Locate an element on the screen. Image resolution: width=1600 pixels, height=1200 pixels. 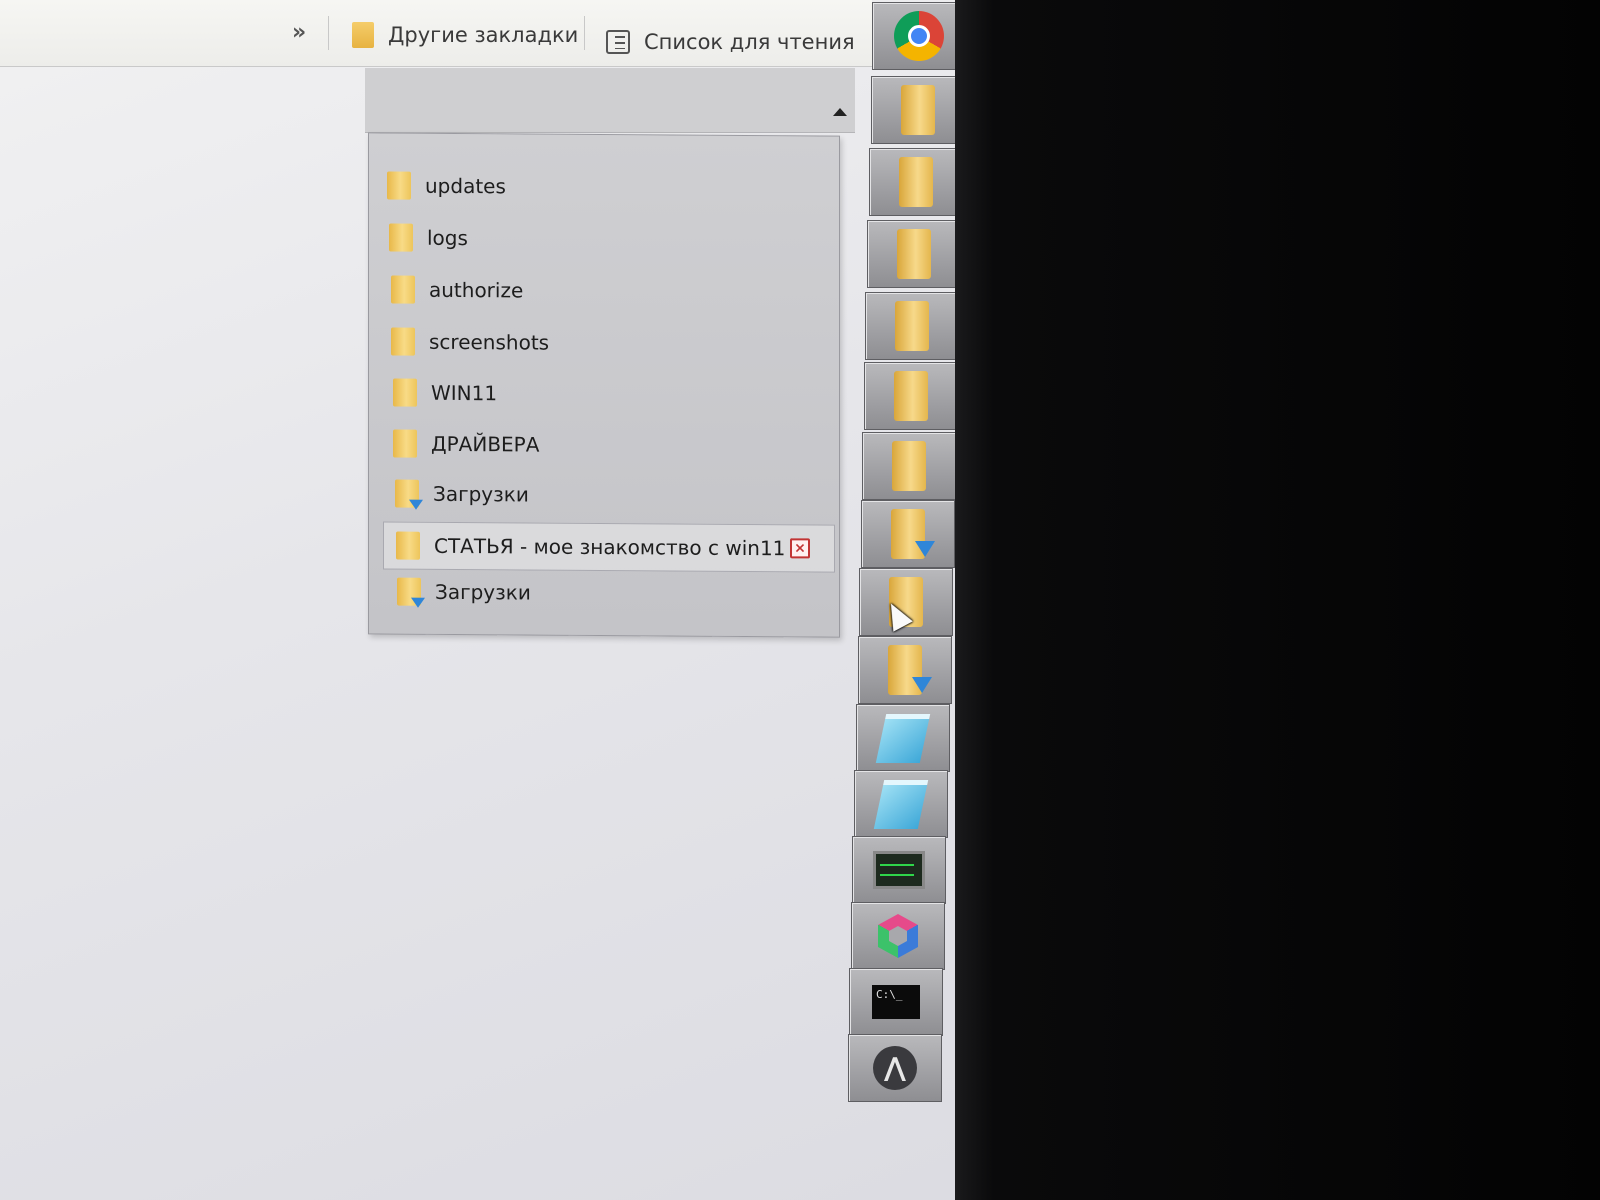
menu-item-logs: logs is located at coordinates (608, 238).